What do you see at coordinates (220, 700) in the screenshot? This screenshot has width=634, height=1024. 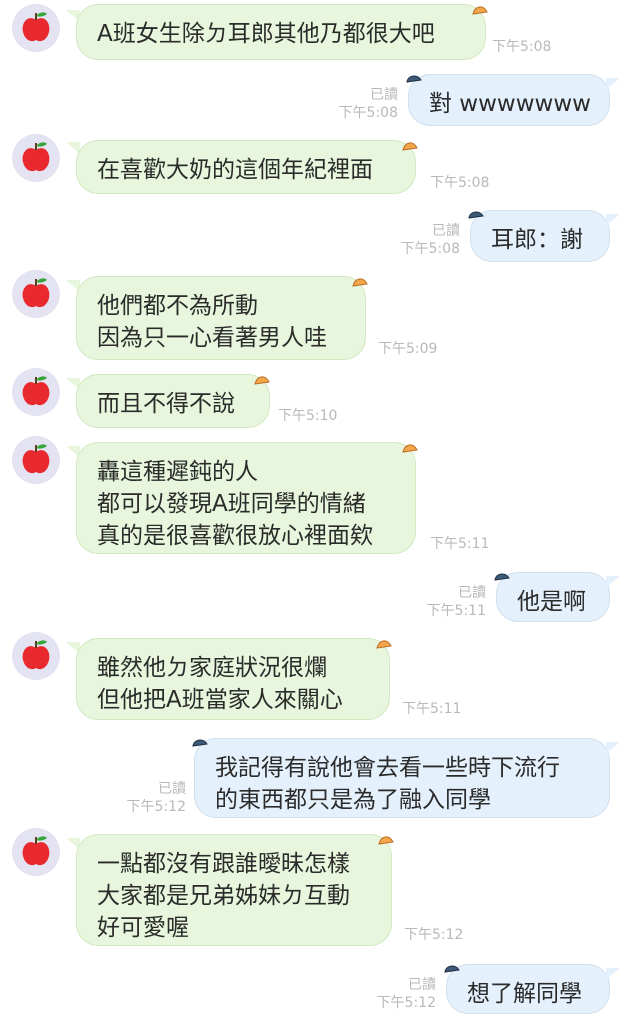 I see `message-line: 但他把A班當家人來關心` at bounding box center [220, 700].